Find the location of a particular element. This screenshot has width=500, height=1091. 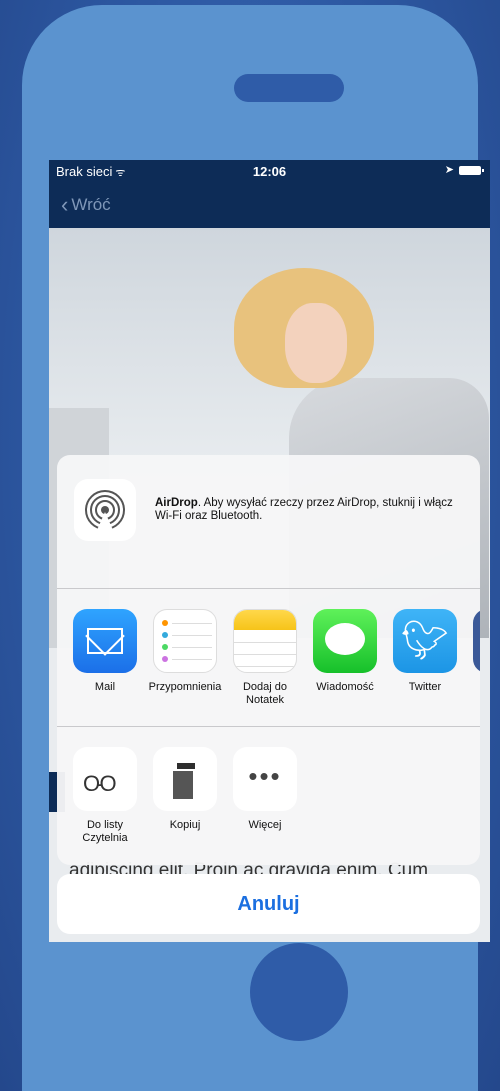

airdrop-icon is located at coordinates (105, 510).